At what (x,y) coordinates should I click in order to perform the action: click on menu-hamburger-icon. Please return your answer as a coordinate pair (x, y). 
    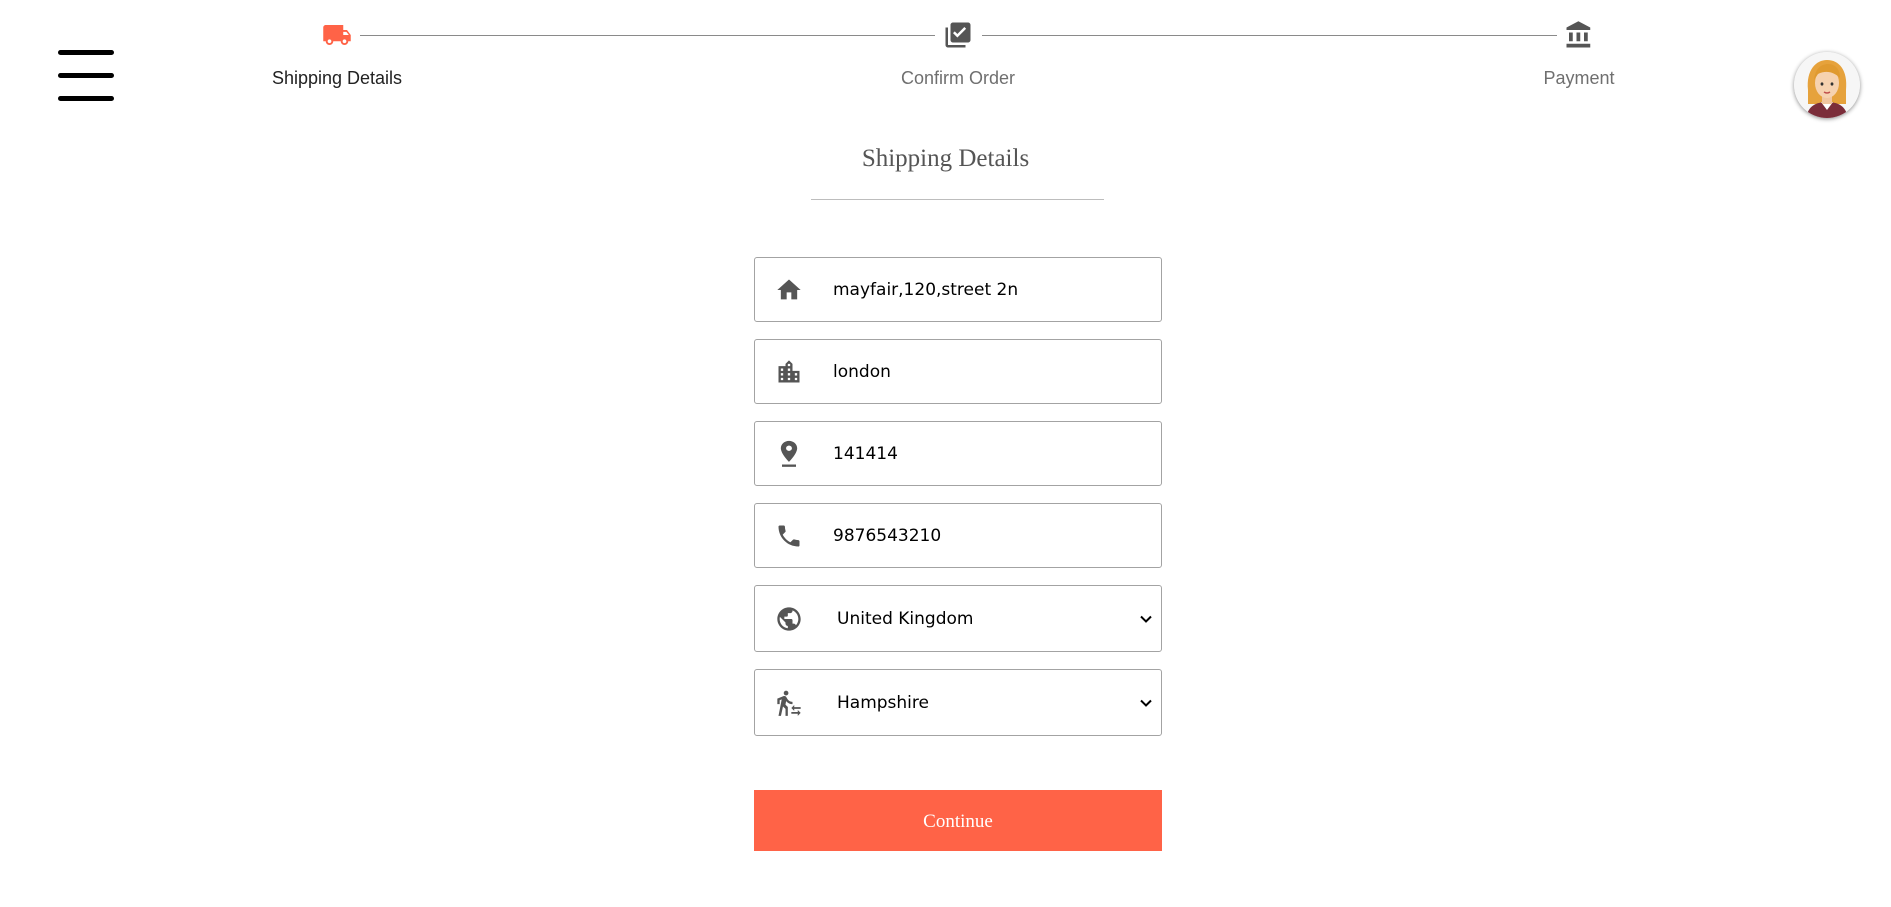
    Looking at the image, I should click on (86, 76).